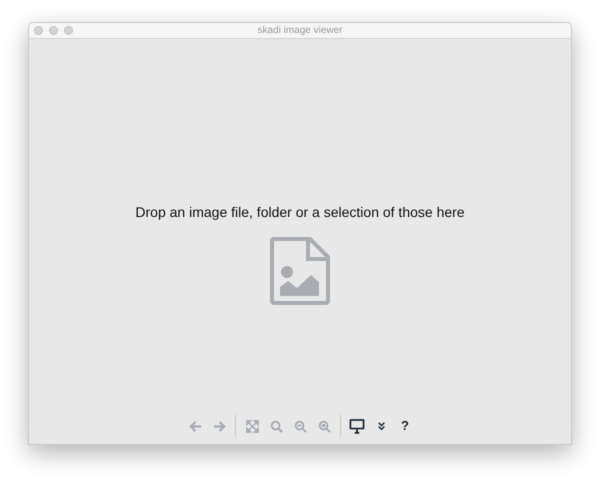 This screenshot has width=600, height=479. I want to click on zoom-button, so click(68, 30).